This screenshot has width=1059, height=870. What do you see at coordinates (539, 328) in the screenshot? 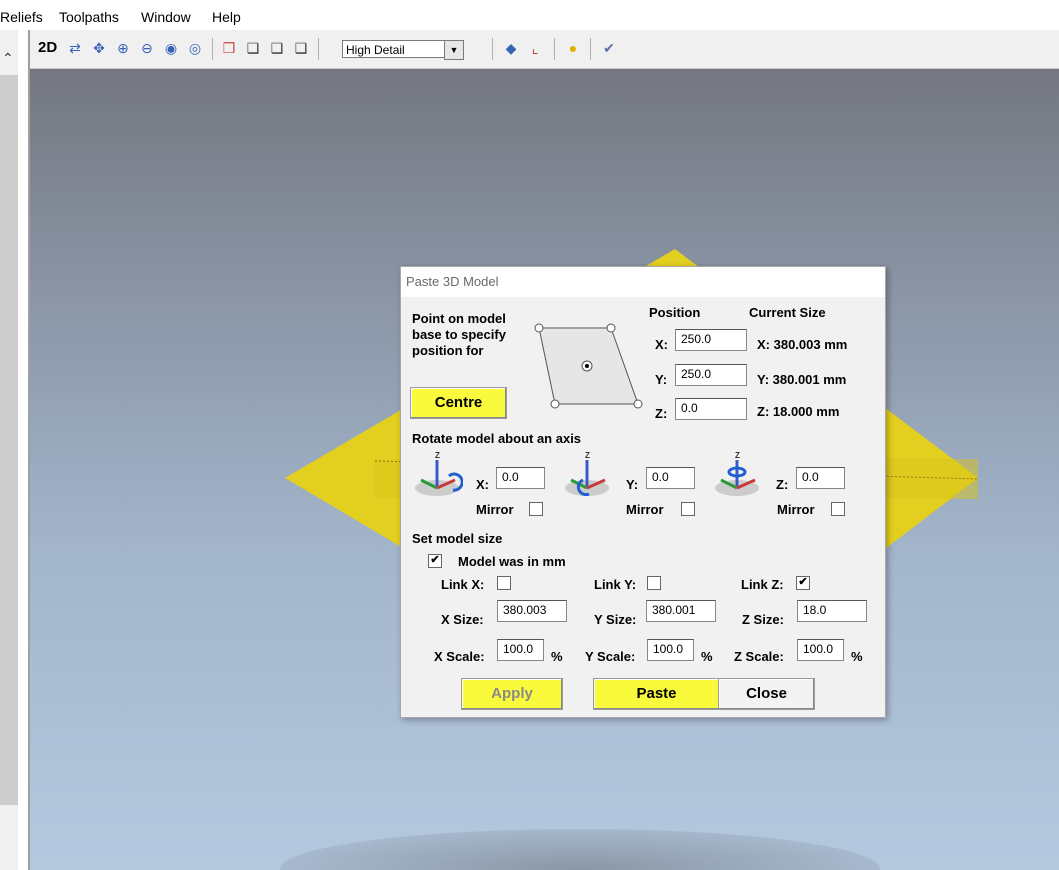
I see `corner-point-top-left` at bounding box center [539, 328].